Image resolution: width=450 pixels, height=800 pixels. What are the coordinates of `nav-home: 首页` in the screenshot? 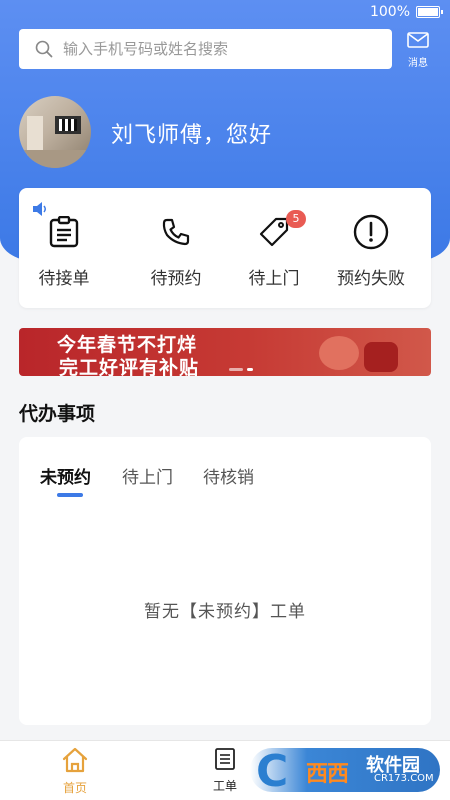 It's located at (75, 771).